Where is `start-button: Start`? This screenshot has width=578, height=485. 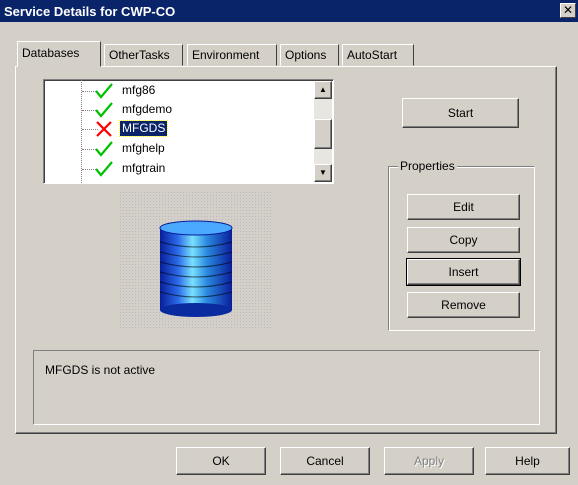 start-button: Start is located at coordinates (460, 113).